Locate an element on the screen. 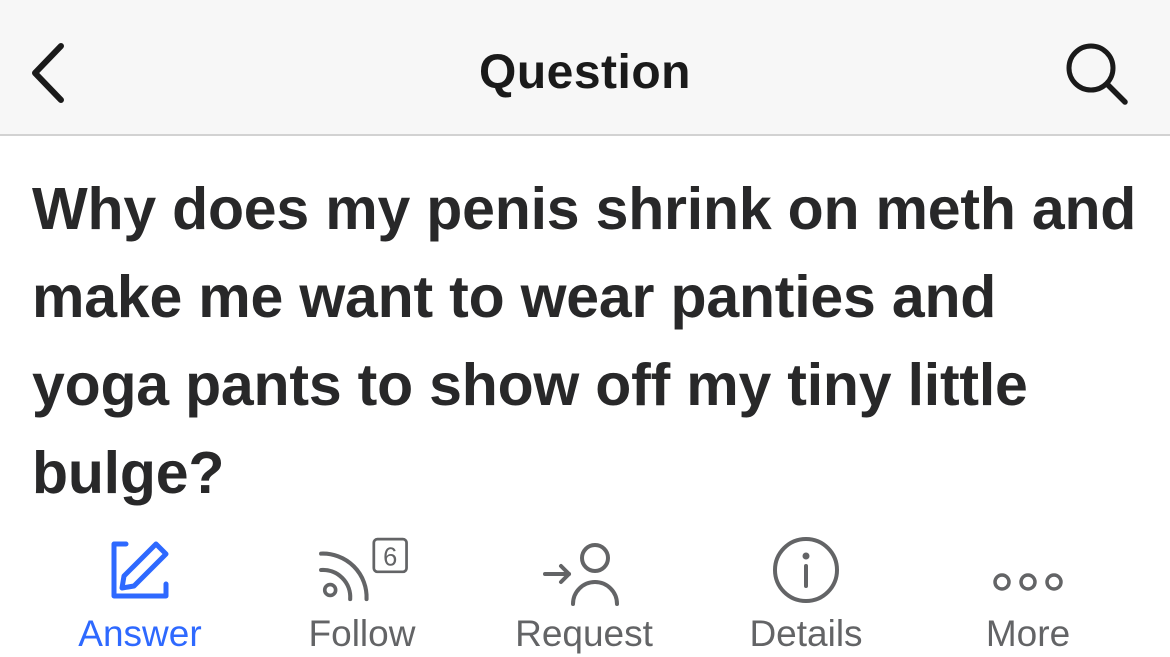  more-dots-icon is located at coordinates (1028, 582).